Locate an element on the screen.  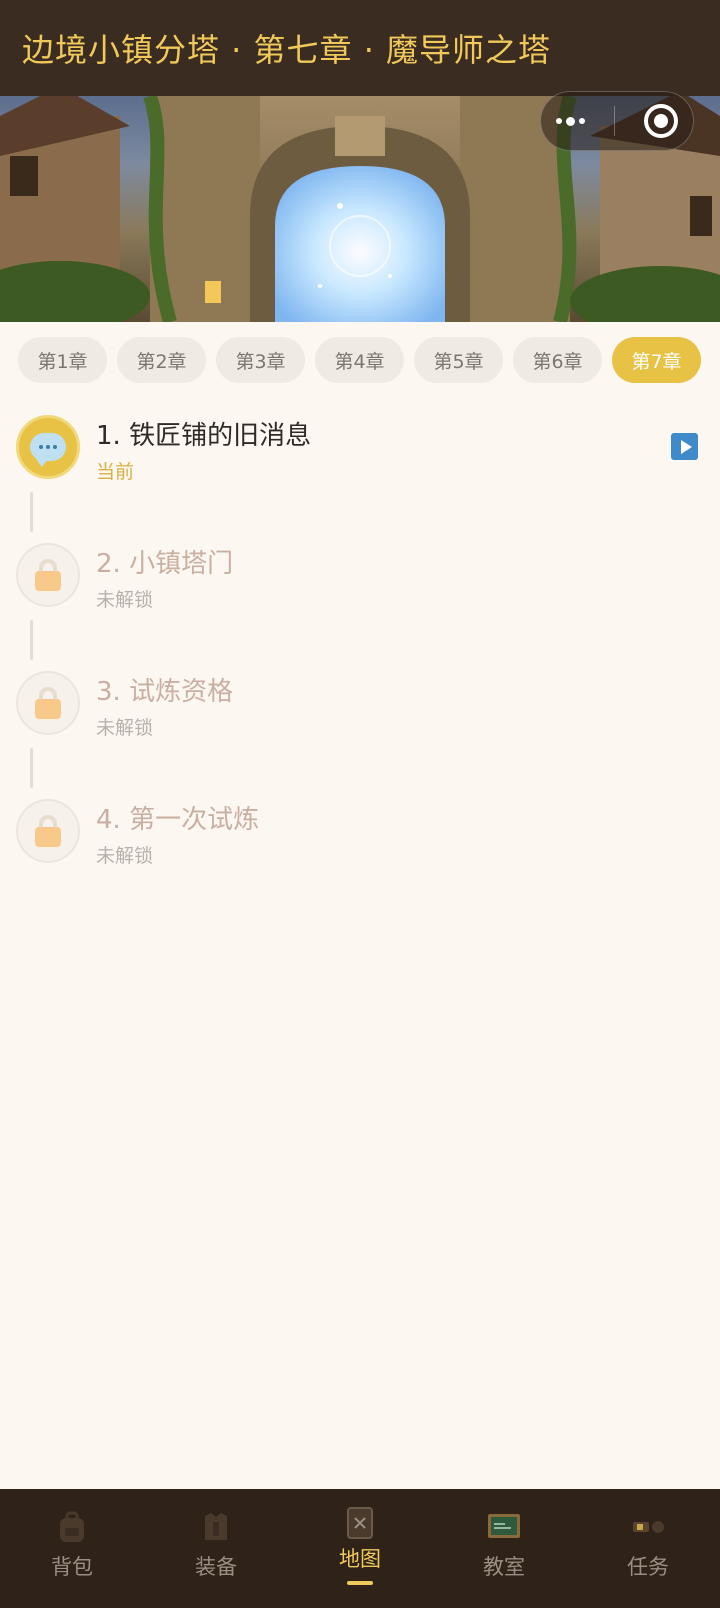
blackboard-icon is located at coordinates (504, 1527).